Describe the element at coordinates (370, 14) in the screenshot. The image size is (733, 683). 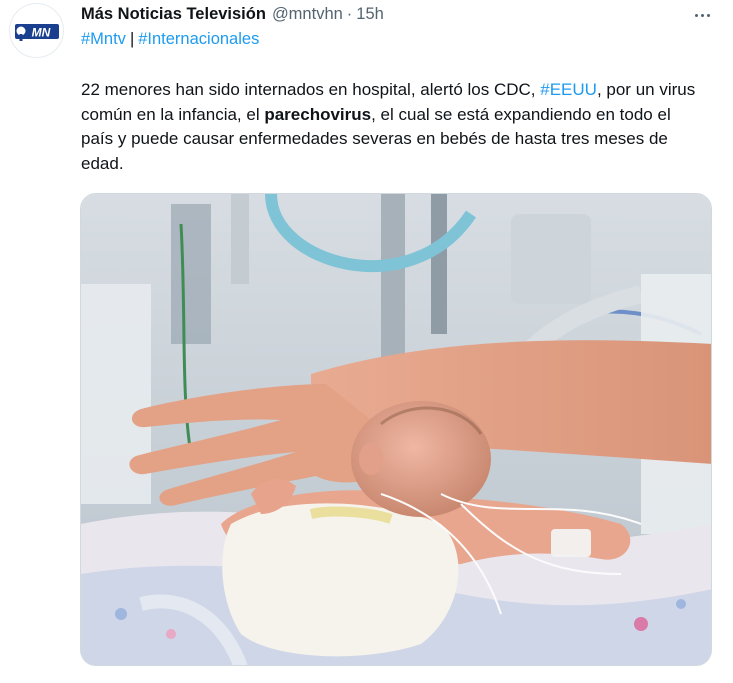
I see `tweet-timestamp: 15h` at that location.